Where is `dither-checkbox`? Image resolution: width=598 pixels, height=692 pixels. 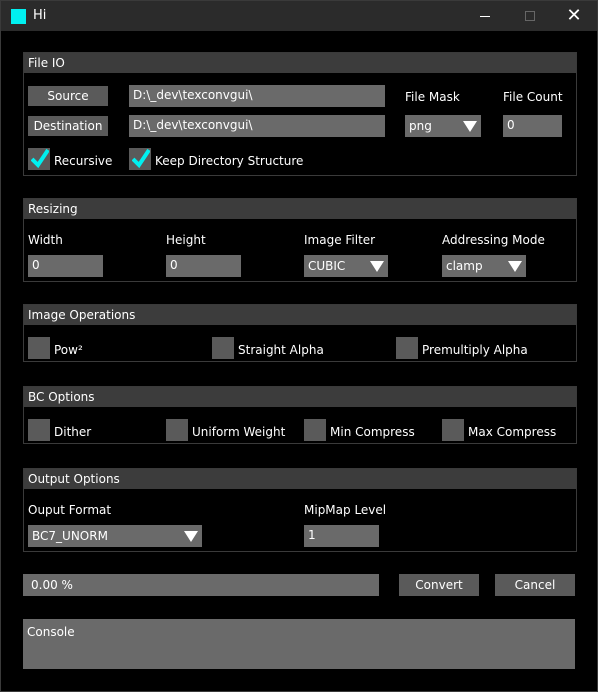
dither-checkbox is located at coordinates (39, 430).